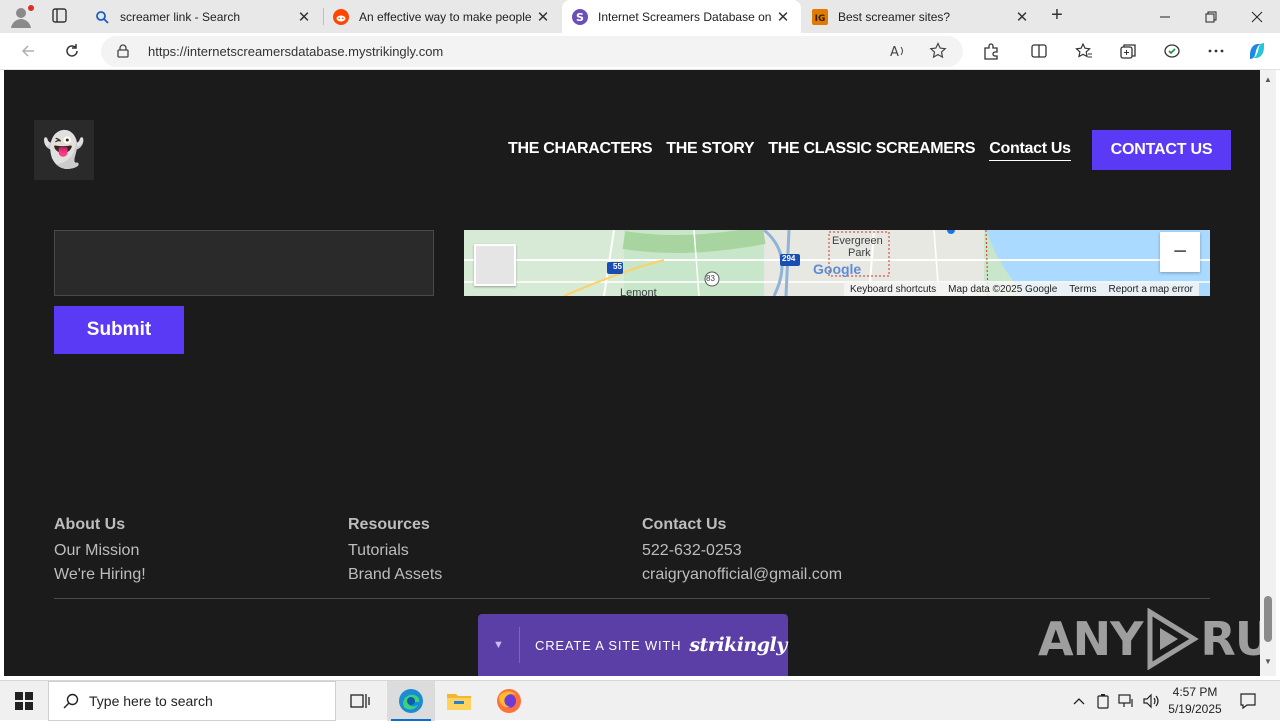  What do you see at coordinates (72, 51) in the screenshot?
I see `refresh-icon` at bounding box center [72, 51].